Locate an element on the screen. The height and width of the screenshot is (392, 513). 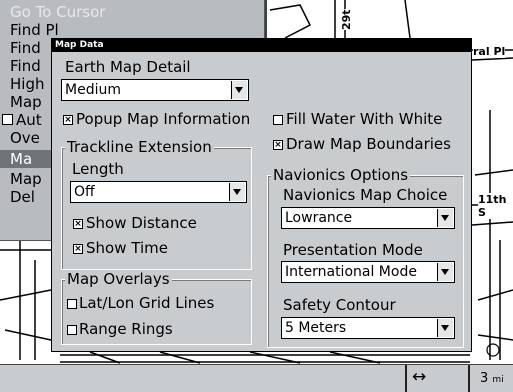
menu-item-label: High is located at coordinates (27, 84).